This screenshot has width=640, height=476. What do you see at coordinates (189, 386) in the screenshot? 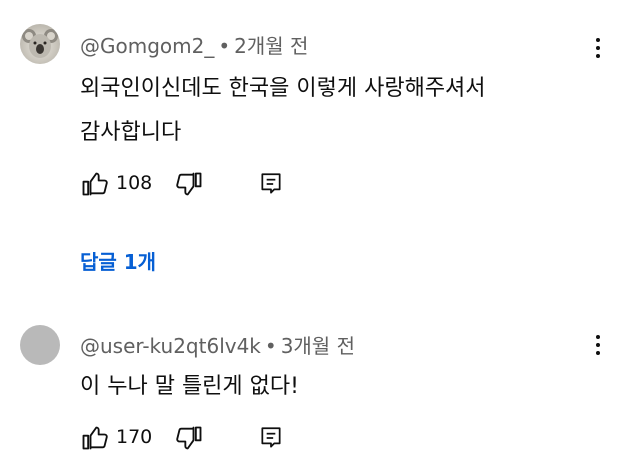
I see `comment-text-line: 이 누나 말 틀린게 없다!` at bounding box center [189, 386].